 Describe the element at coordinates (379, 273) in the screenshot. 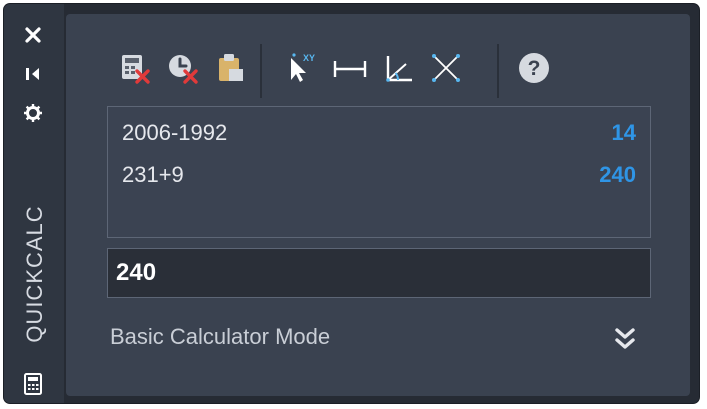

I see `expression-input: 240` at that location.